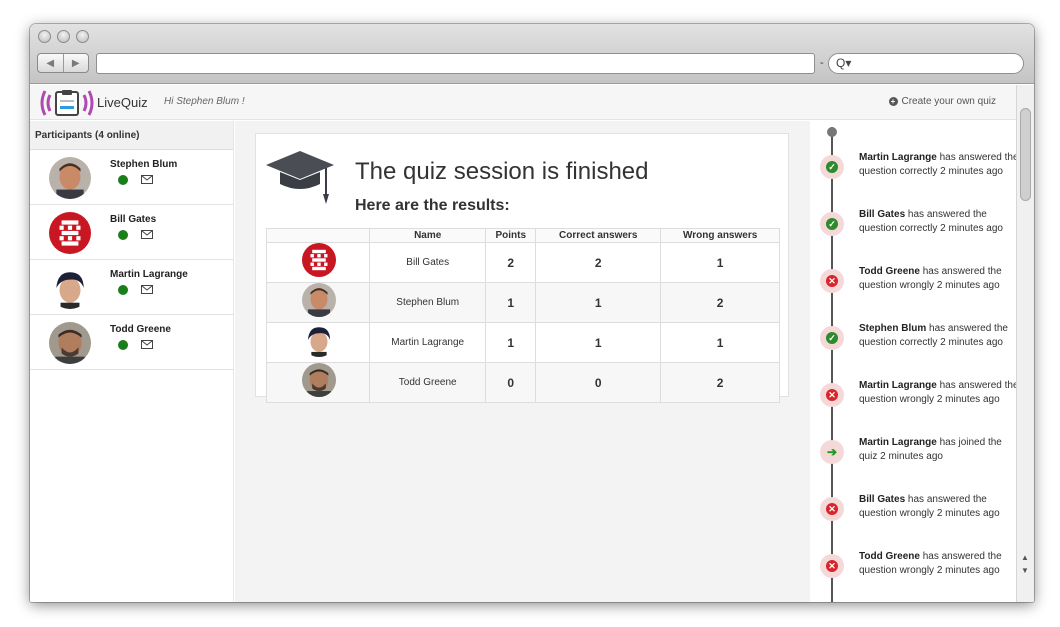 The height and width of the screenshot is (627, 1060). I want to click on correct-cell: 0, so click(598, 382).